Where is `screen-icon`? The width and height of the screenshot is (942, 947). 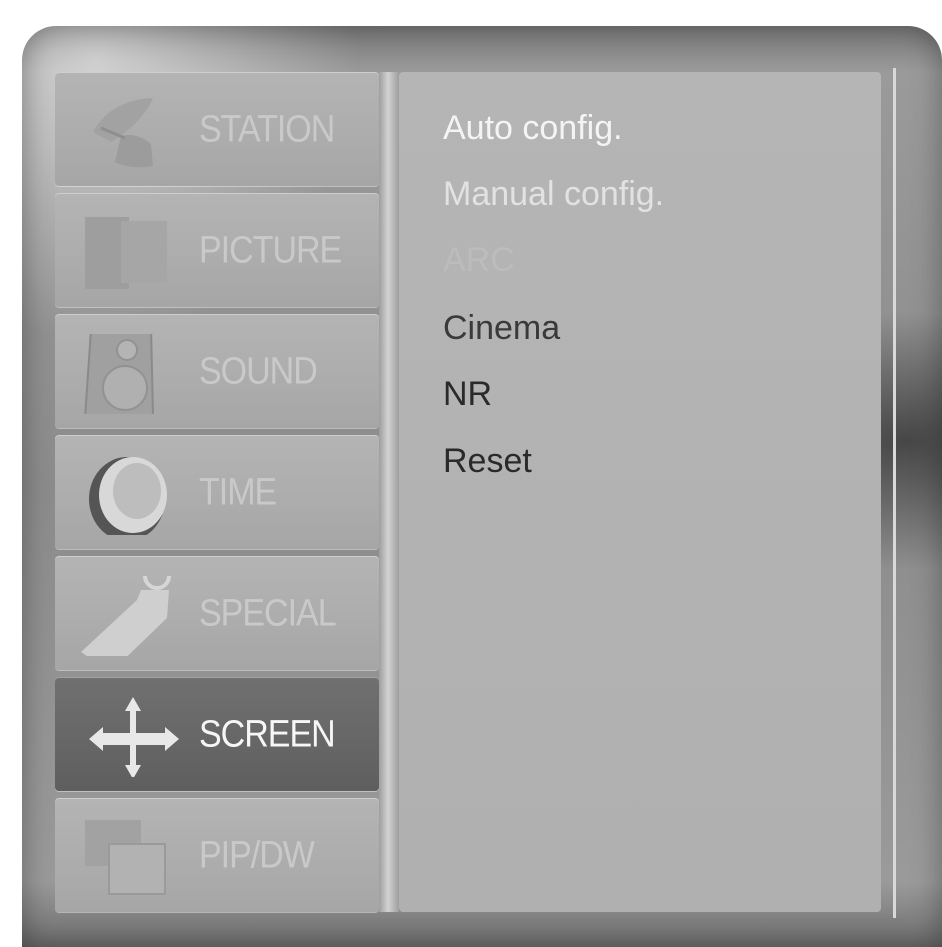 screen-icon is located at coordinates (126, 253).